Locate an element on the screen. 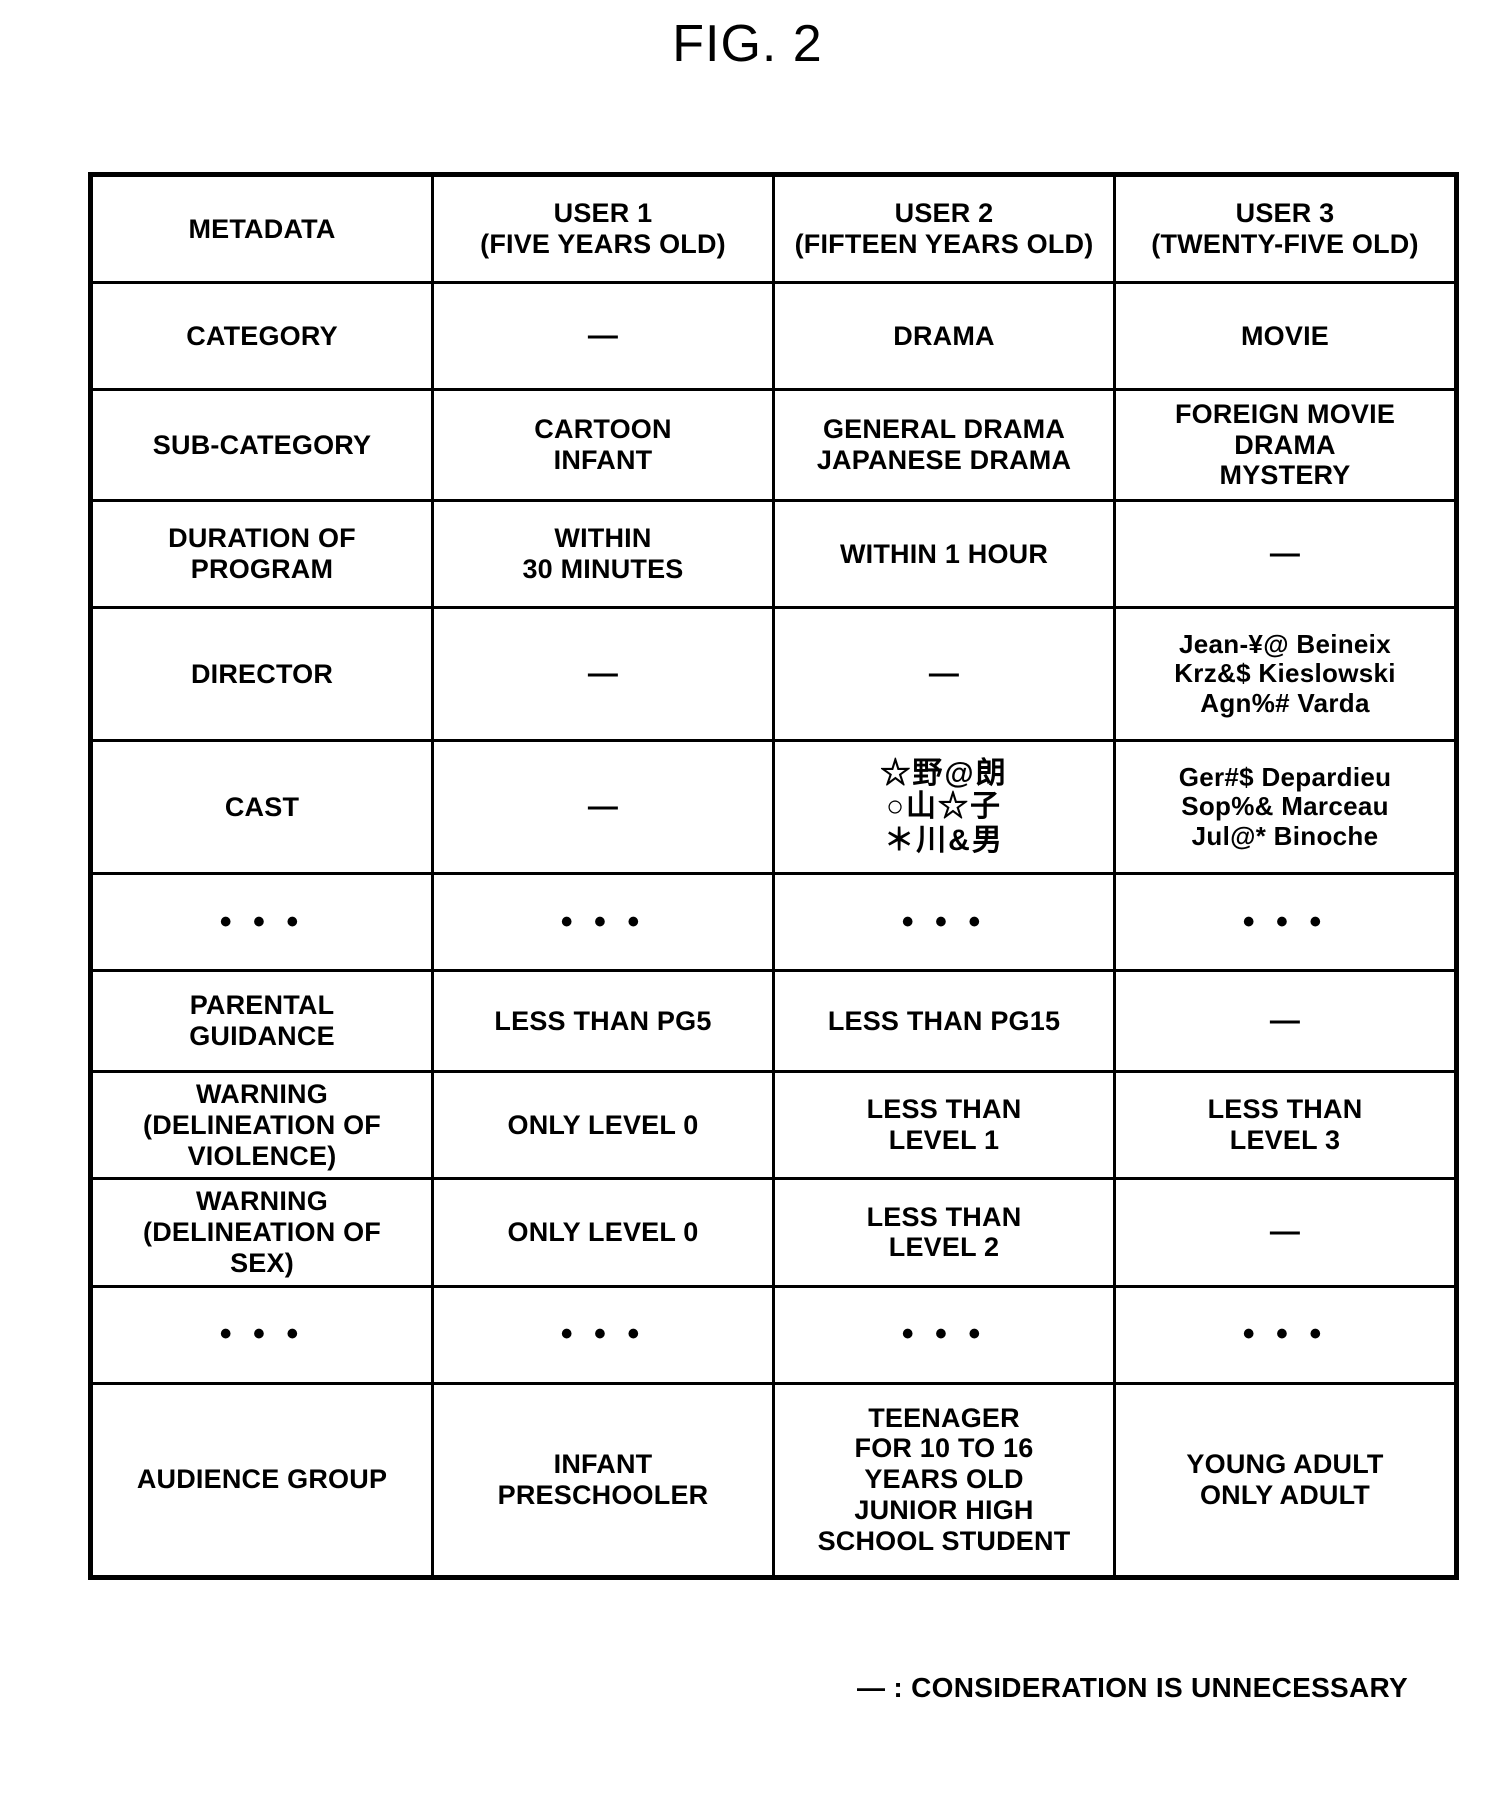 This screenshot has width=1495, height=1819. header-user2-line2: (FIFTEEN YEARS OLD) is located at coordinates (944, 244).